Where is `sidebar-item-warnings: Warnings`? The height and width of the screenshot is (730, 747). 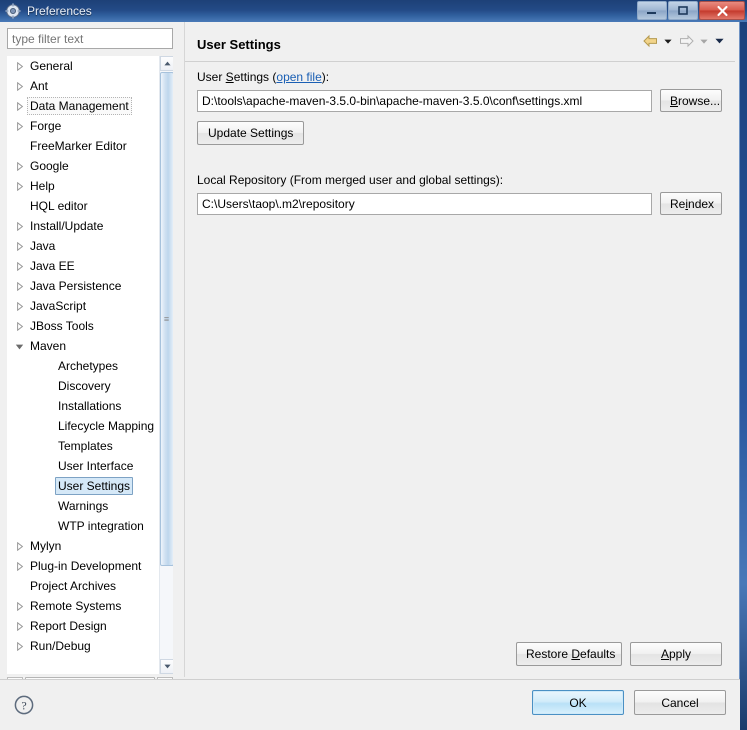
sidebar-item-warnings: Warnings is located at coordinates (83, 506).